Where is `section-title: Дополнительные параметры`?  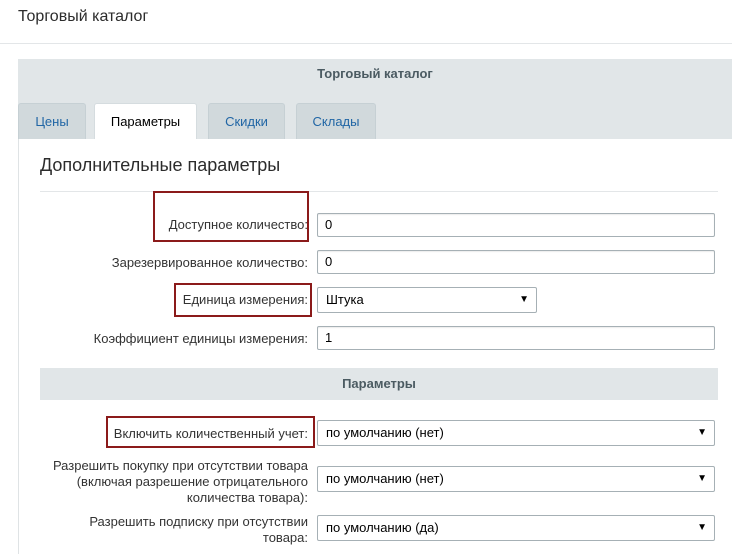
section-title: Дополнительные параметры is located at coordinates (160, 165).